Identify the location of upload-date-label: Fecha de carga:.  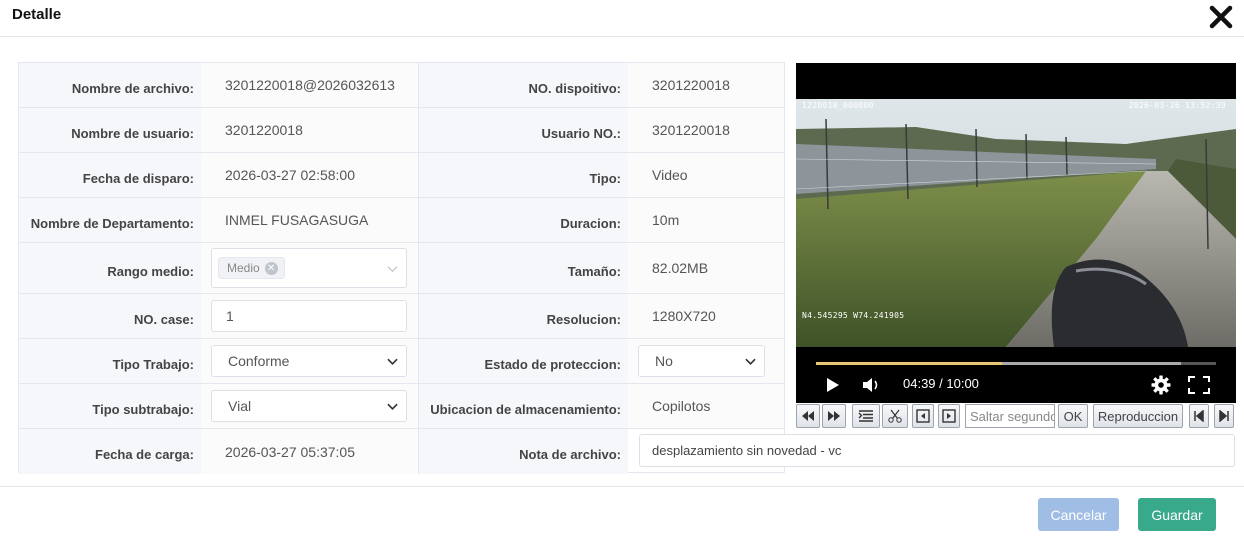
(110, 451).